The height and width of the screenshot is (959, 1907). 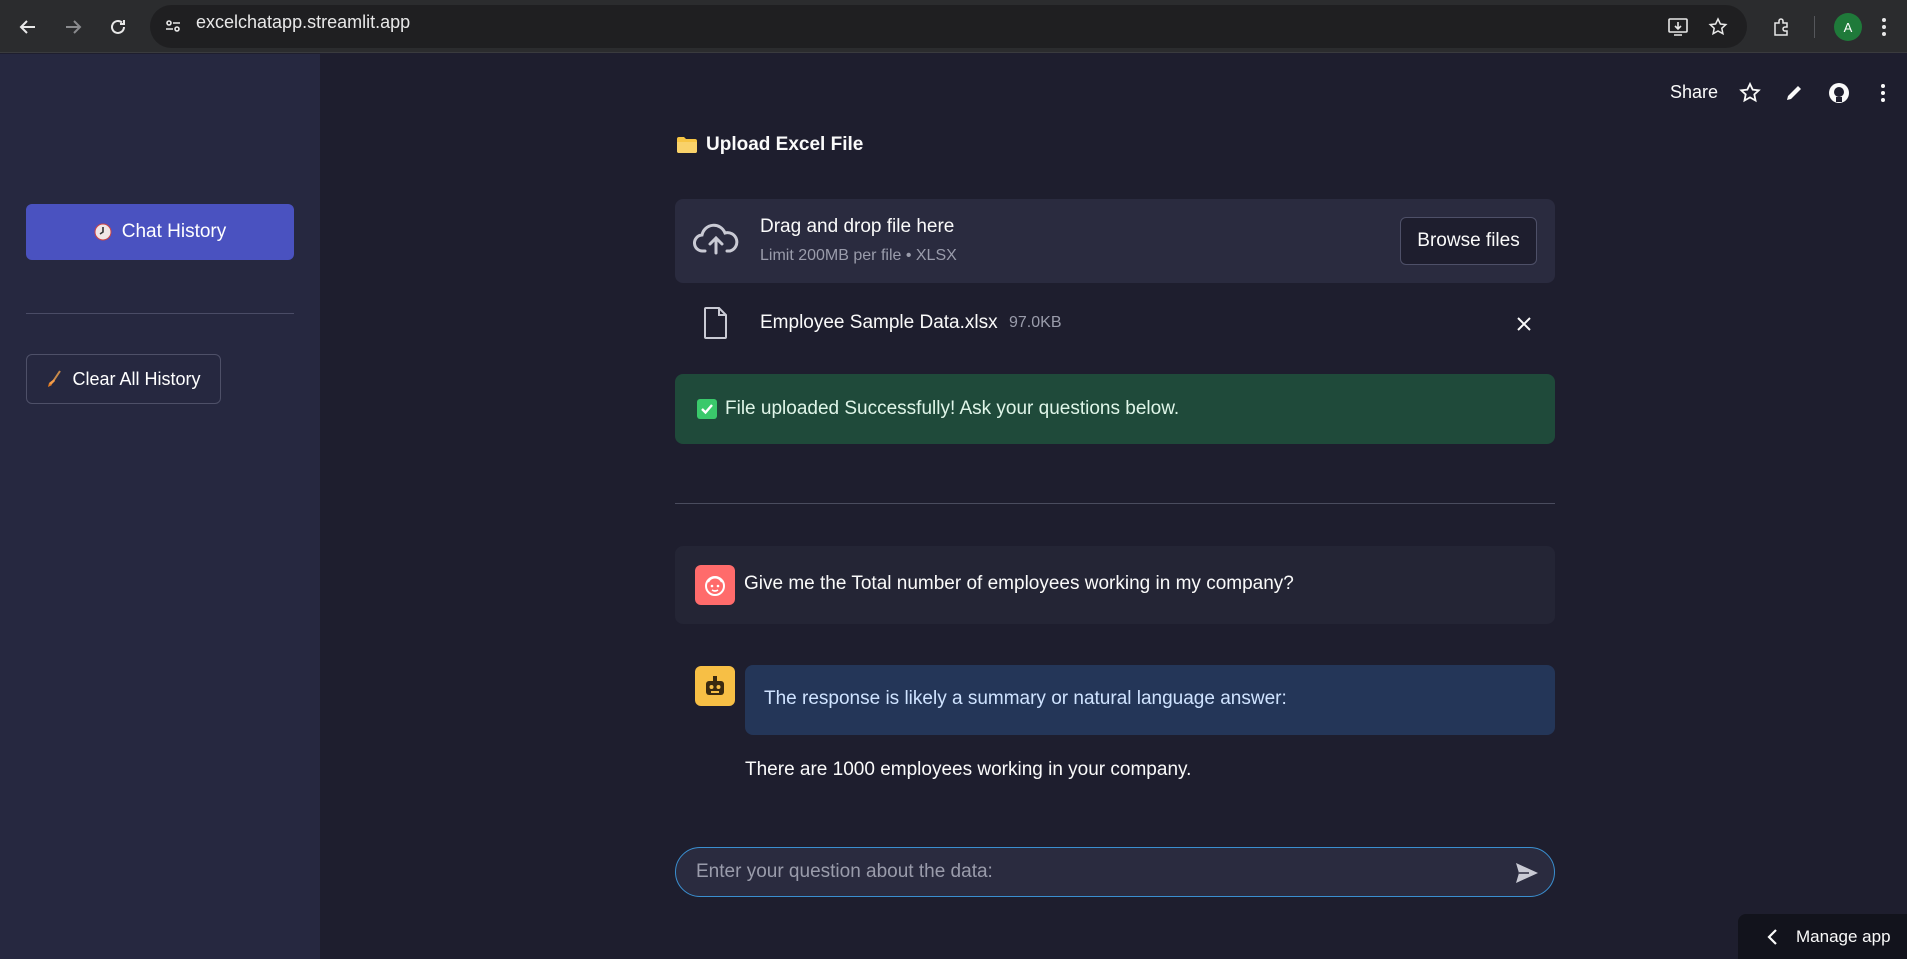 I want to click on url-text: excelchatapp.streamlit.app, so click(x=303, y=22).